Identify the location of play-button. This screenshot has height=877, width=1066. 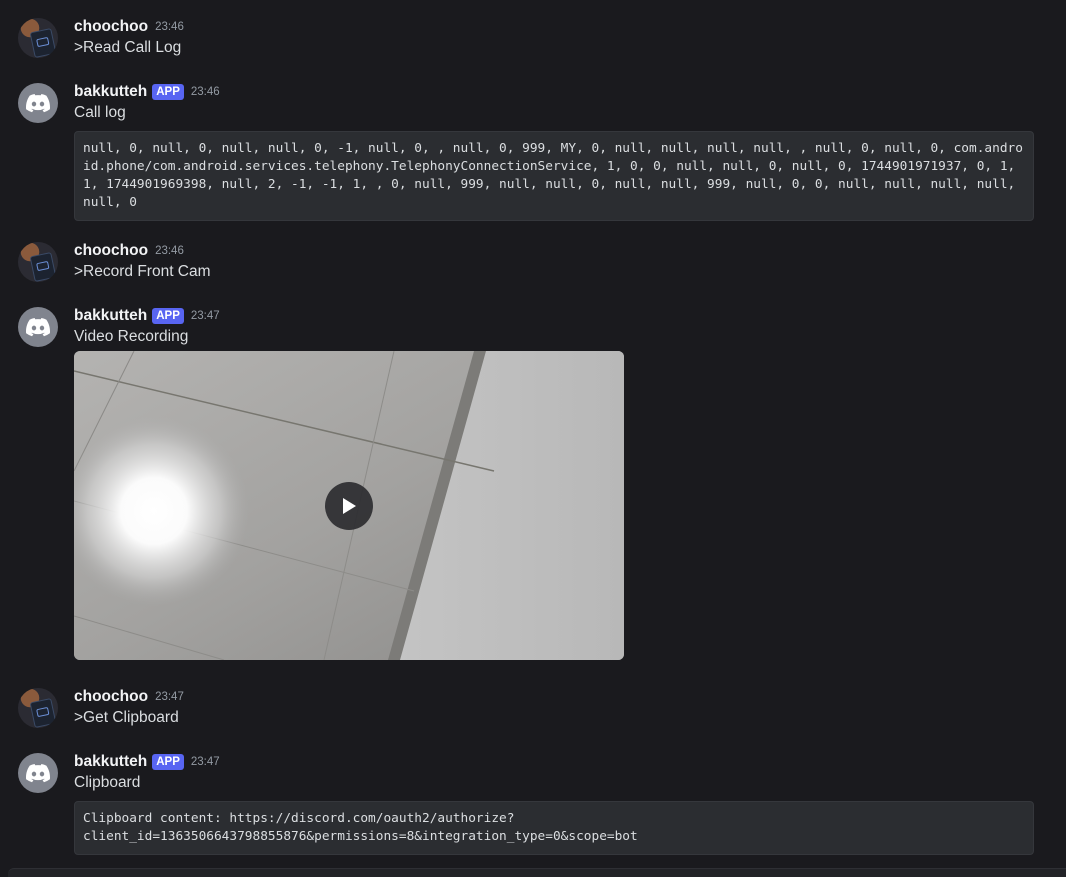
(349, 506).